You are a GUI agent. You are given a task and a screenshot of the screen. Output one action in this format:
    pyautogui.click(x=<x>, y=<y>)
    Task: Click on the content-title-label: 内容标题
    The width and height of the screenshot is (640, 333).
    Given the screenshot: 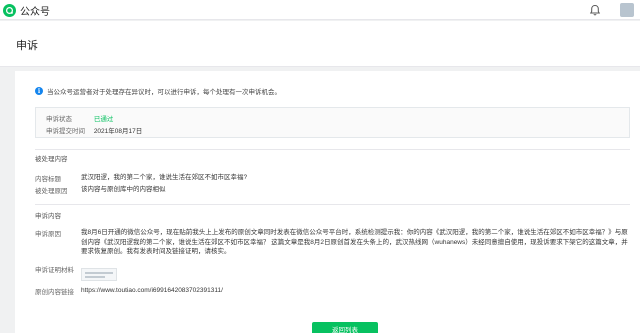 What is the action you would take?
    pyautogui.click(x=48, y=179)
    